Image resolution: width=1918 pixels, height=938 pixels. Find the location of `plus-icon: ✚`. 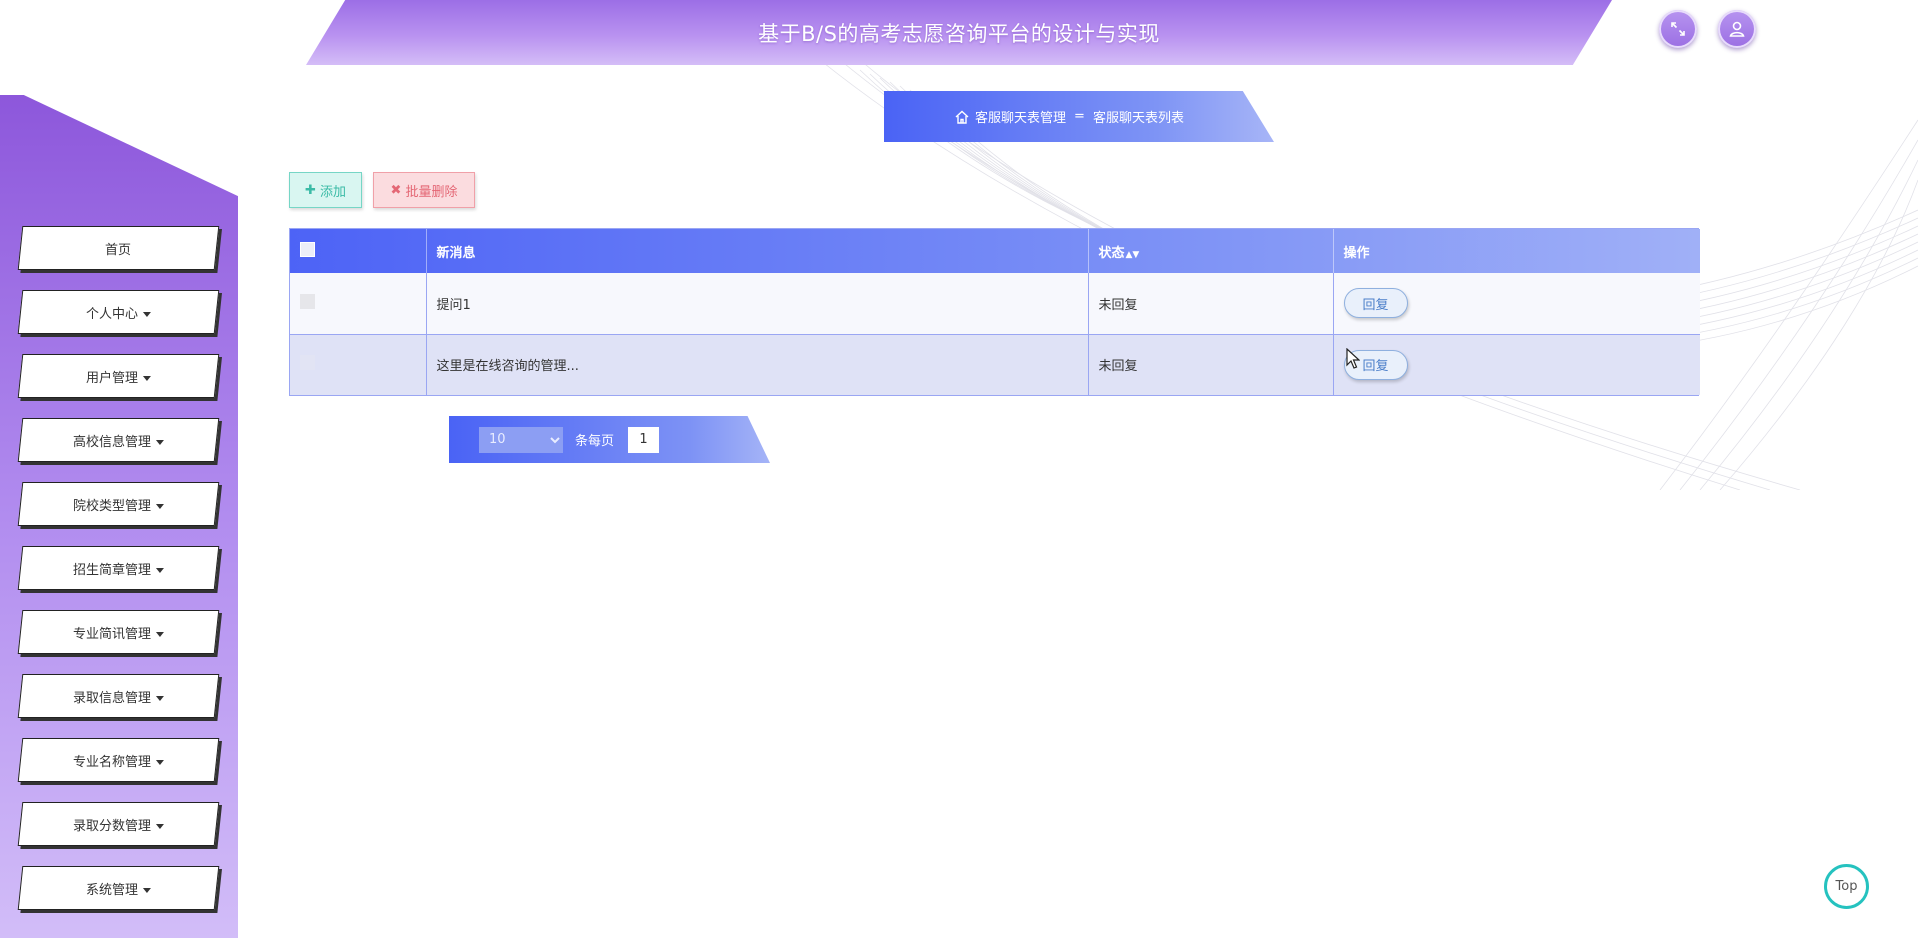

plus-icon: ✚ is located at coordinates (310, 190).